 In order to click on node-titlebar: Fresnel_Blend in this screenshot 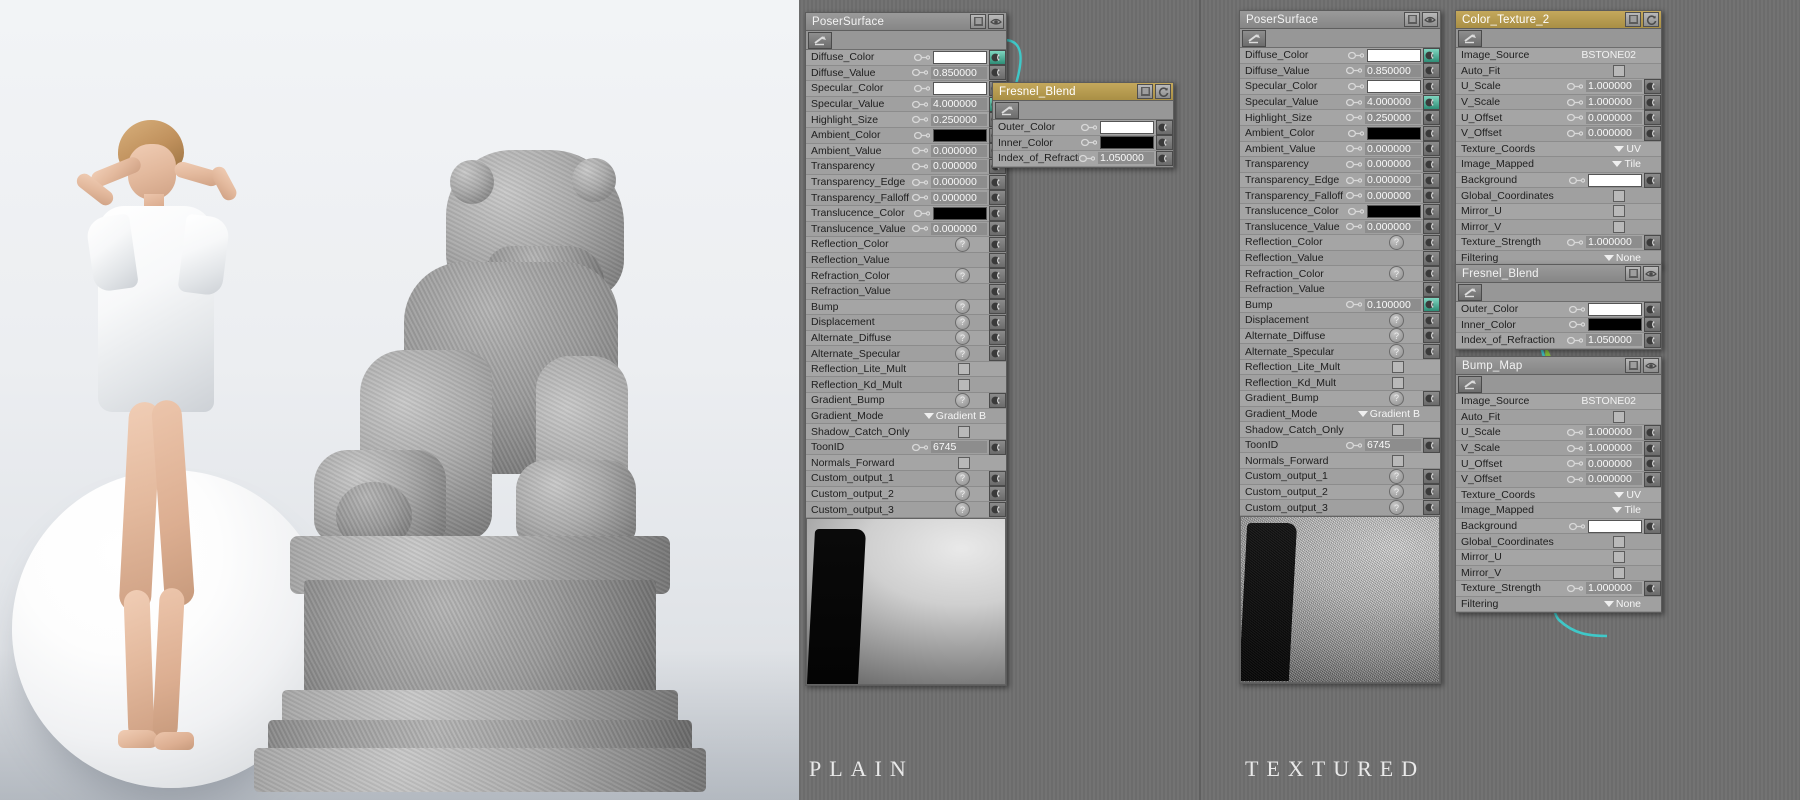, I will do `click(1083, 92)`.